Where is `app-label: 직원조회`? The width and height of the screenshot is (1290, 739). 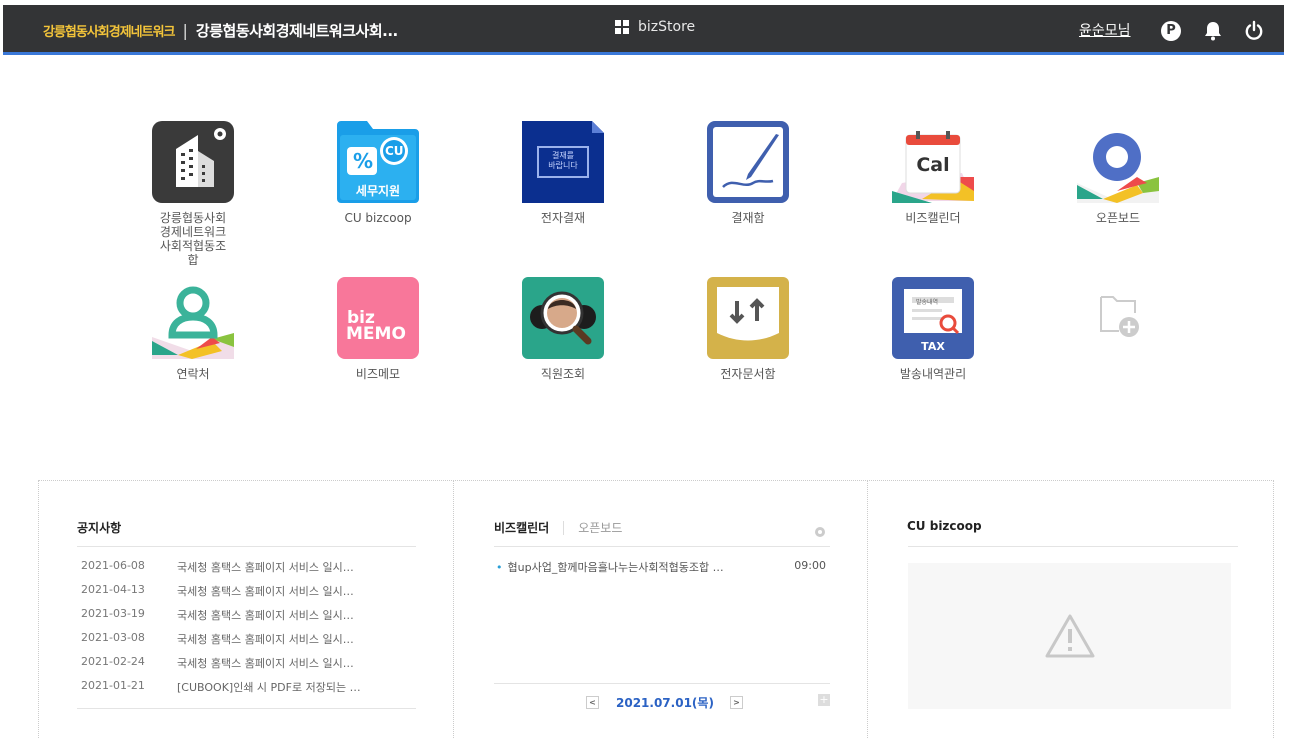
app-label: 직원조회 is located at coordinates (563, 374).